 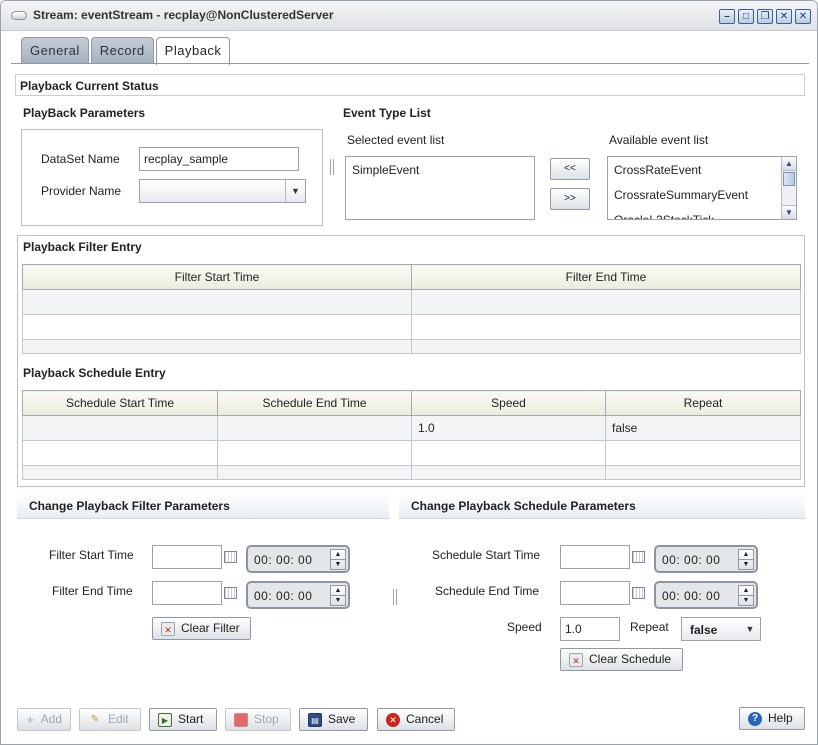 I want to click on move-right-button: >>, so click(x=570, y=199).